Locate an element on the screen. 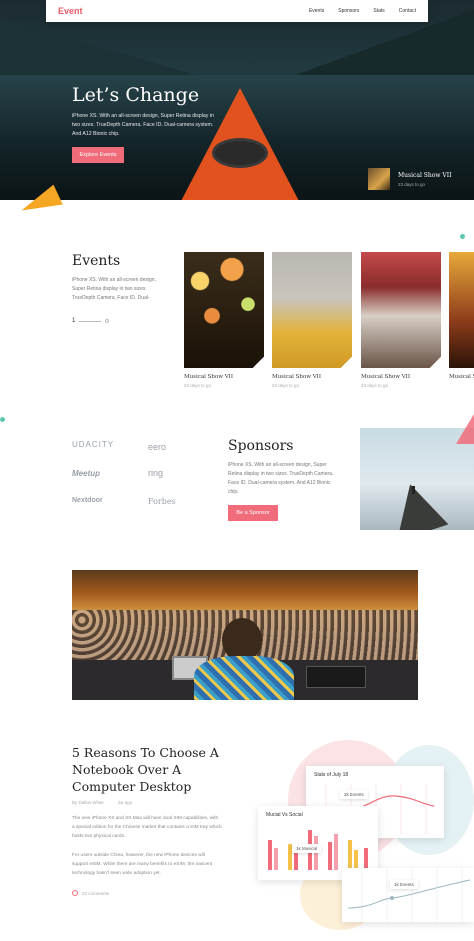 The height and width of the screenshot is (941, 474). events-panel: 1k Events is located at coordinates (408, 895).